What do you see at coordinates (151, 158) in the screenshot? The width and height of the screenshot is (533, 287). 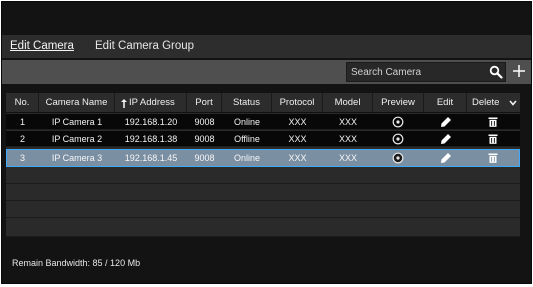 I see `cell-ip-address: 192.168.1.45` at bounding box center [151, 158].